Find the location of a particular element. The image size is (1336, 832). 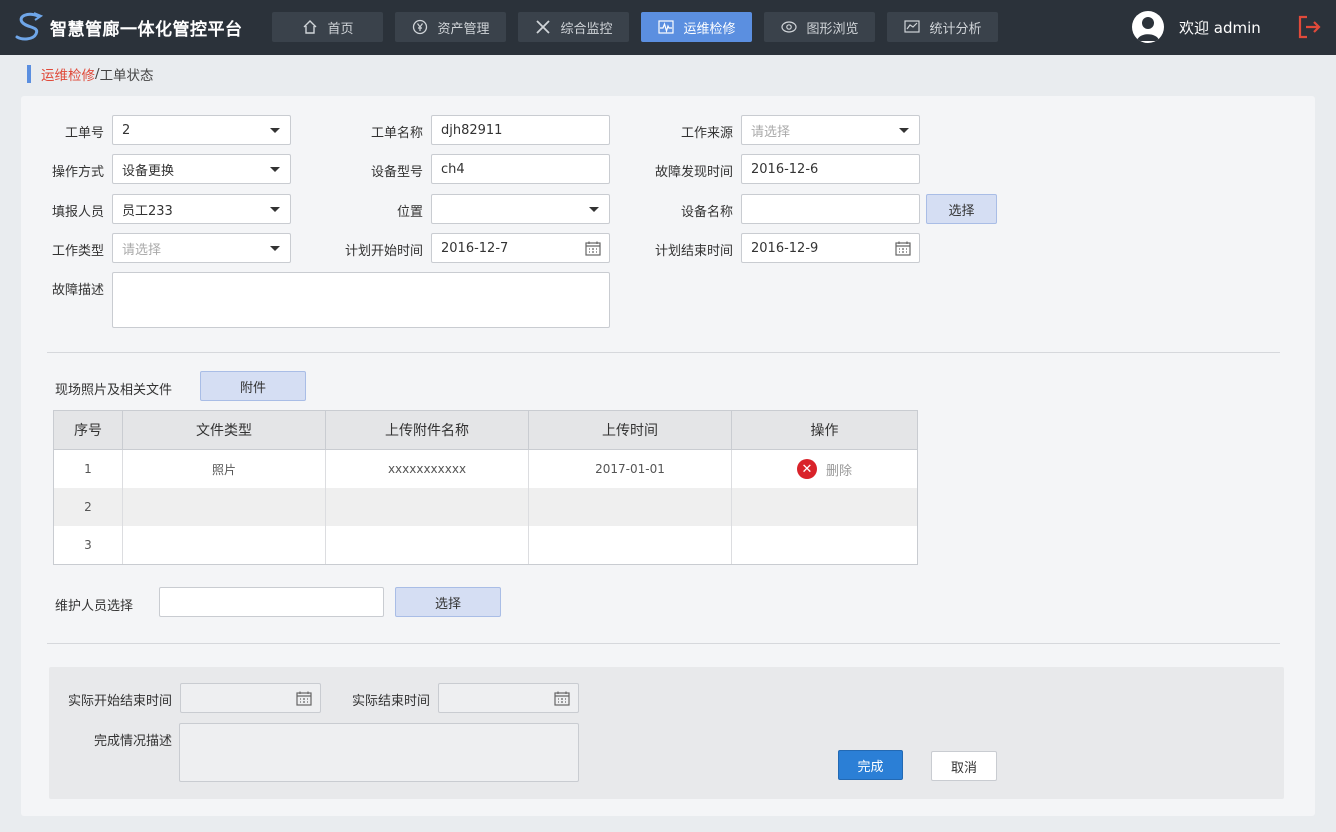

main-nav: 首页 资产管理 综合监控 运维检修 图形浏览 统计分析 is located at coordinates (641, 27).